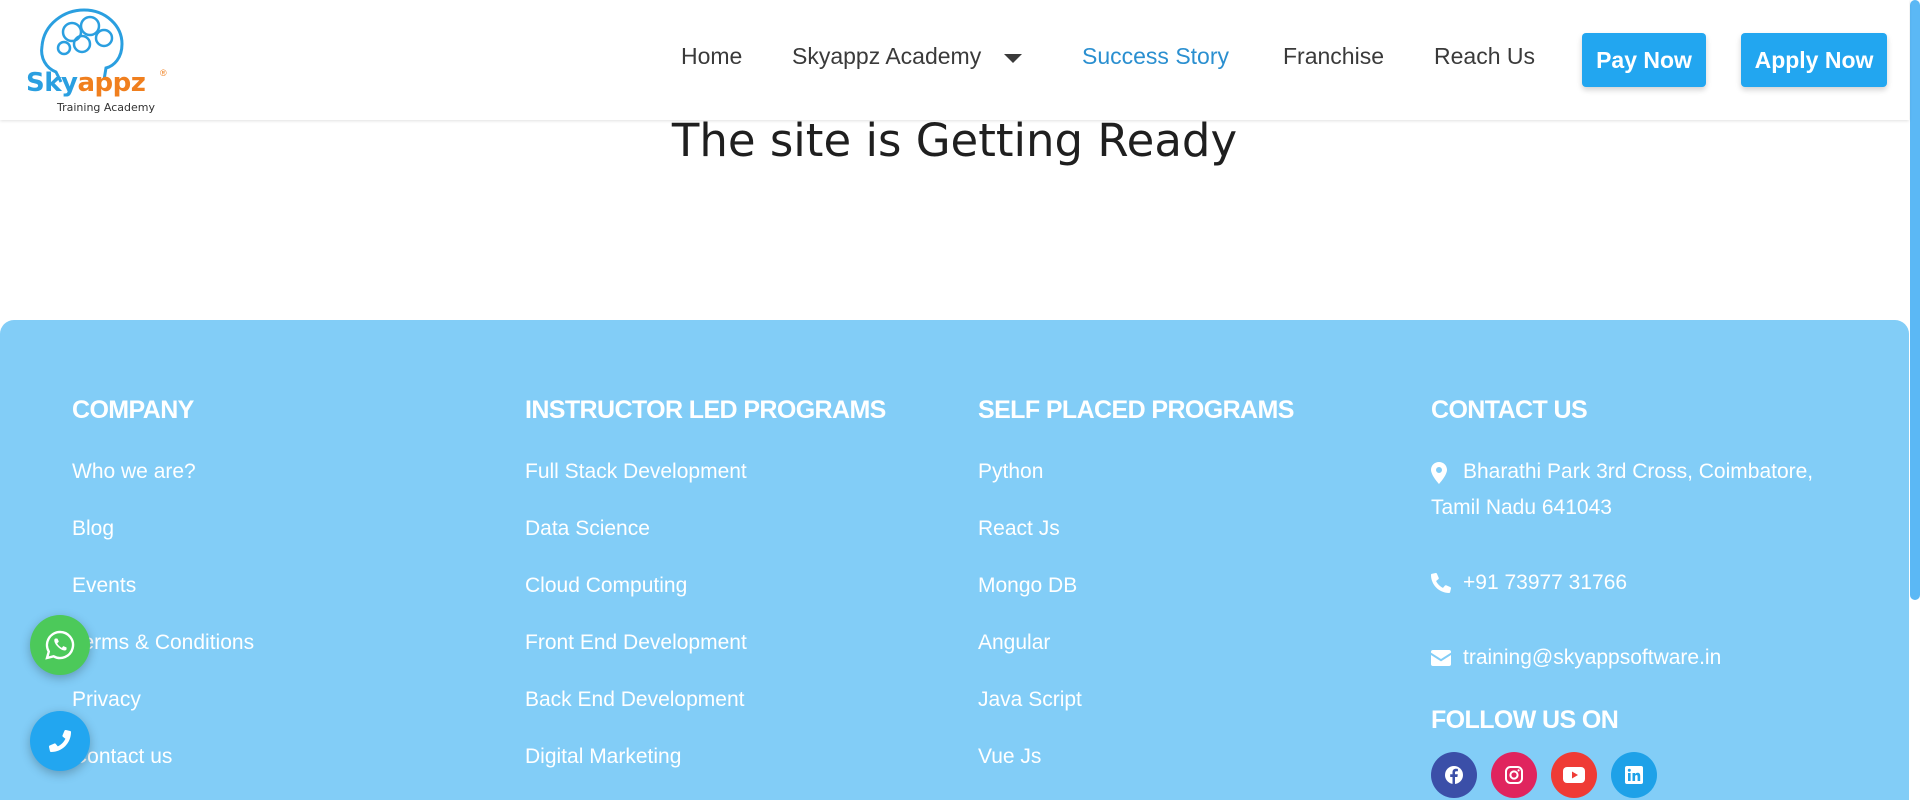  I want to click on page-title: The site is Getting Ready, so click(954, 140).